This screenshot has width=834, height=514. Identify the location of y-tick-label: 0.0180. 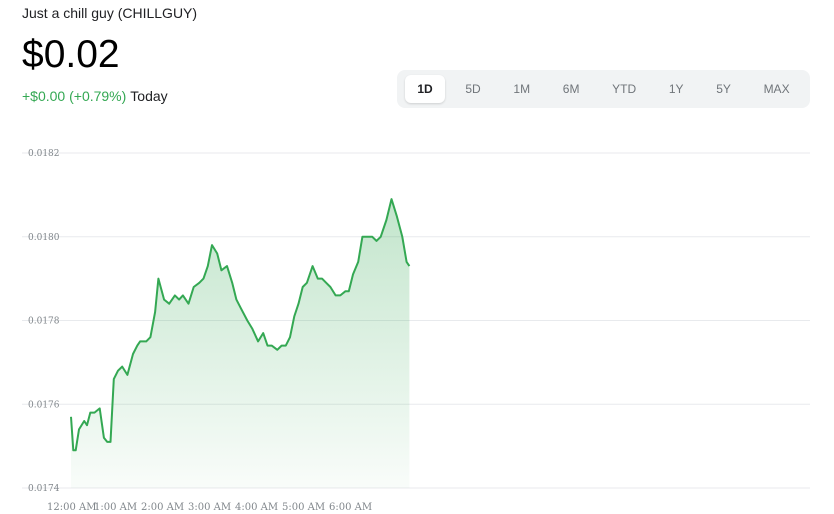
(44, 238).